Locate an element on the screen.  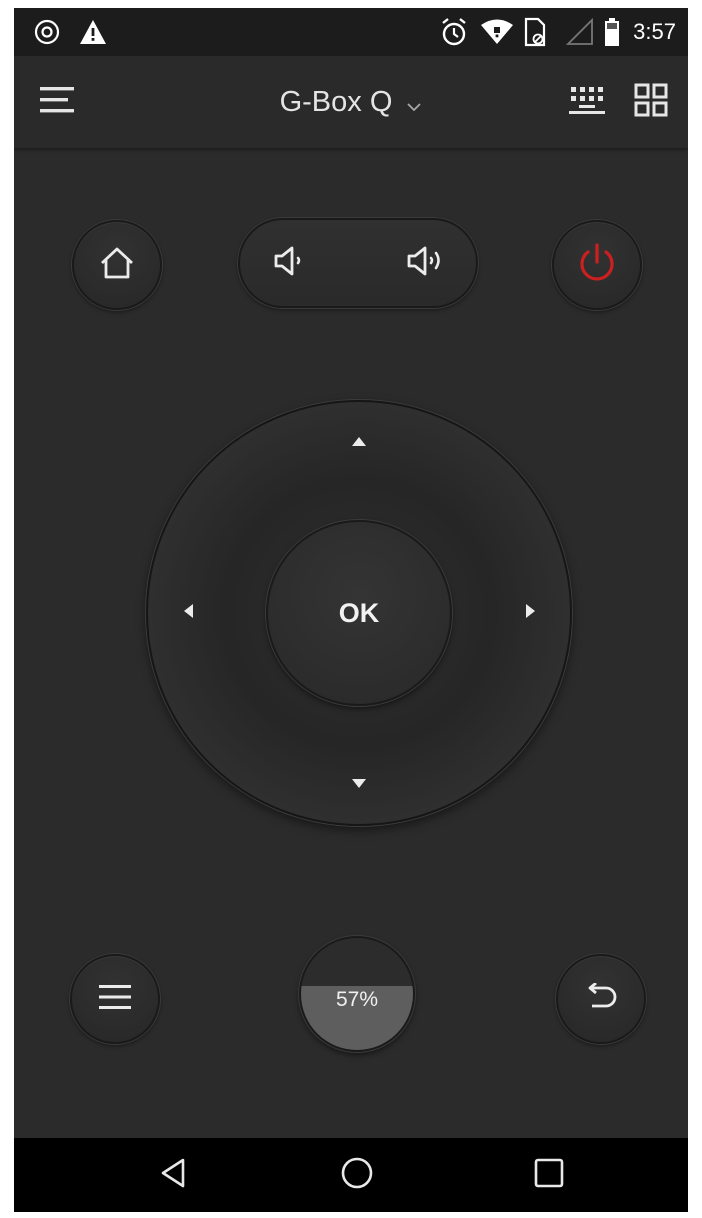
ok-button: OK is located at coordinates (359, 613).